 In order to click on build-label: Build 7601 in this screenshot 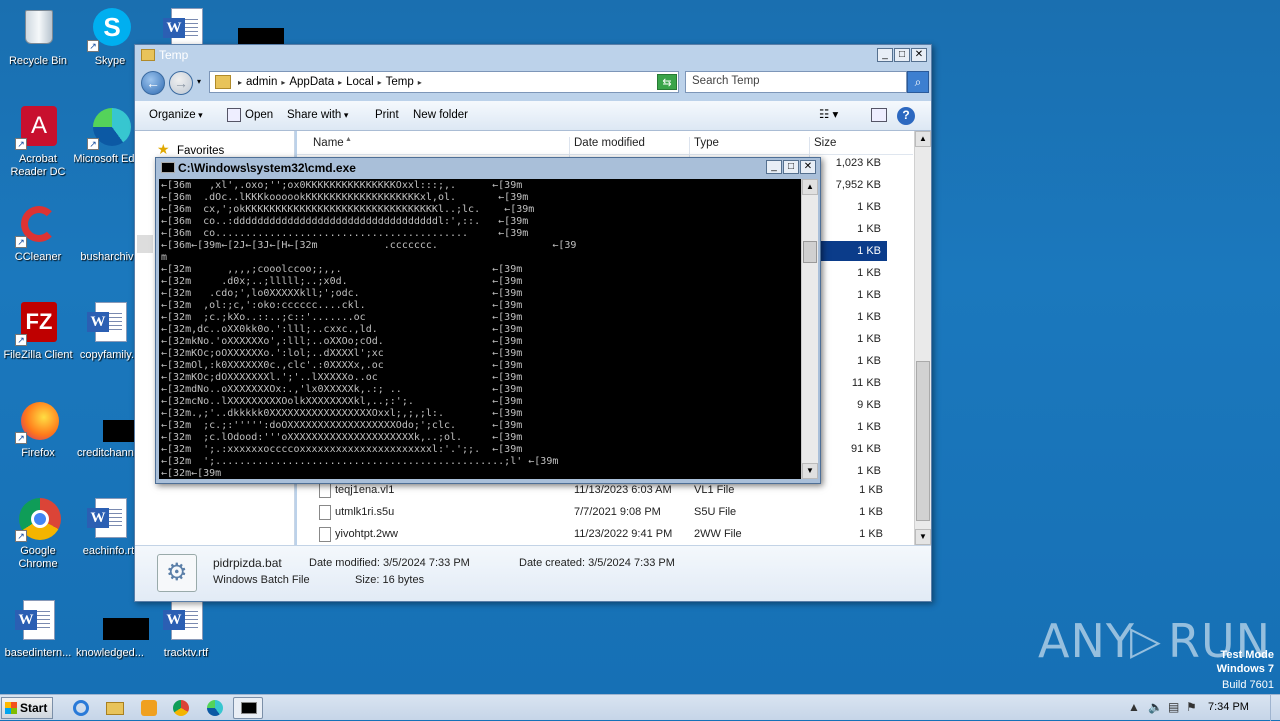, I will do `click(1248, 685)`.